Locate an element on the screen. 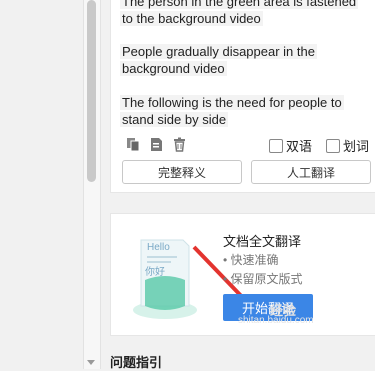 The image size is (375, 371). edit-document-icon is located at coordinates (156, 144).